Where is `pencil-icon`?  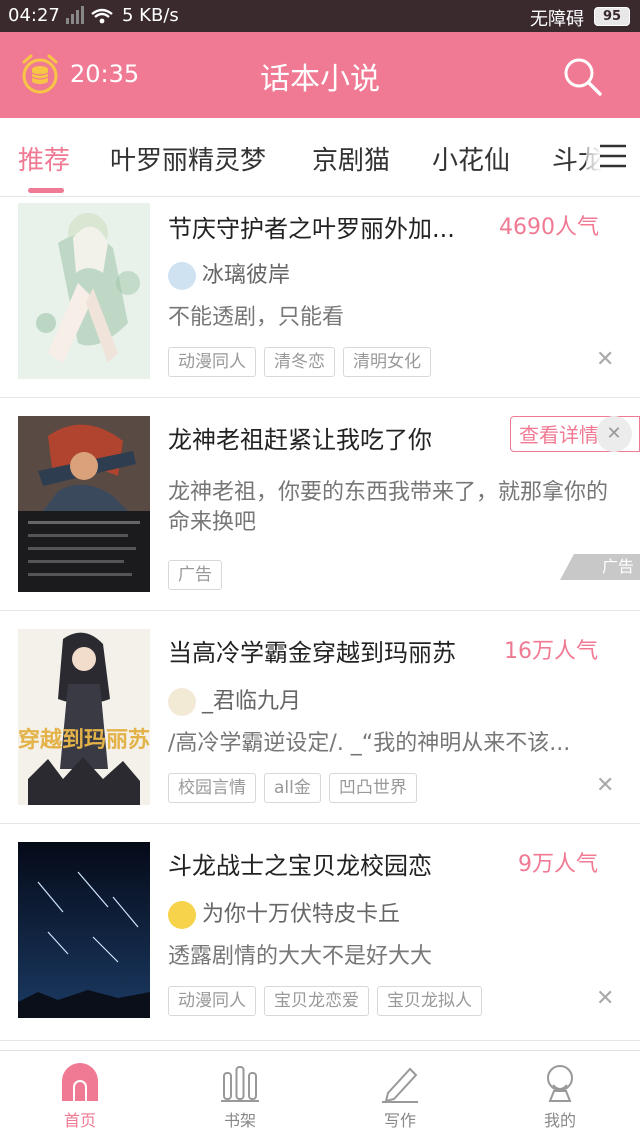 pencil-icon is located at coordinates (400, 1085).